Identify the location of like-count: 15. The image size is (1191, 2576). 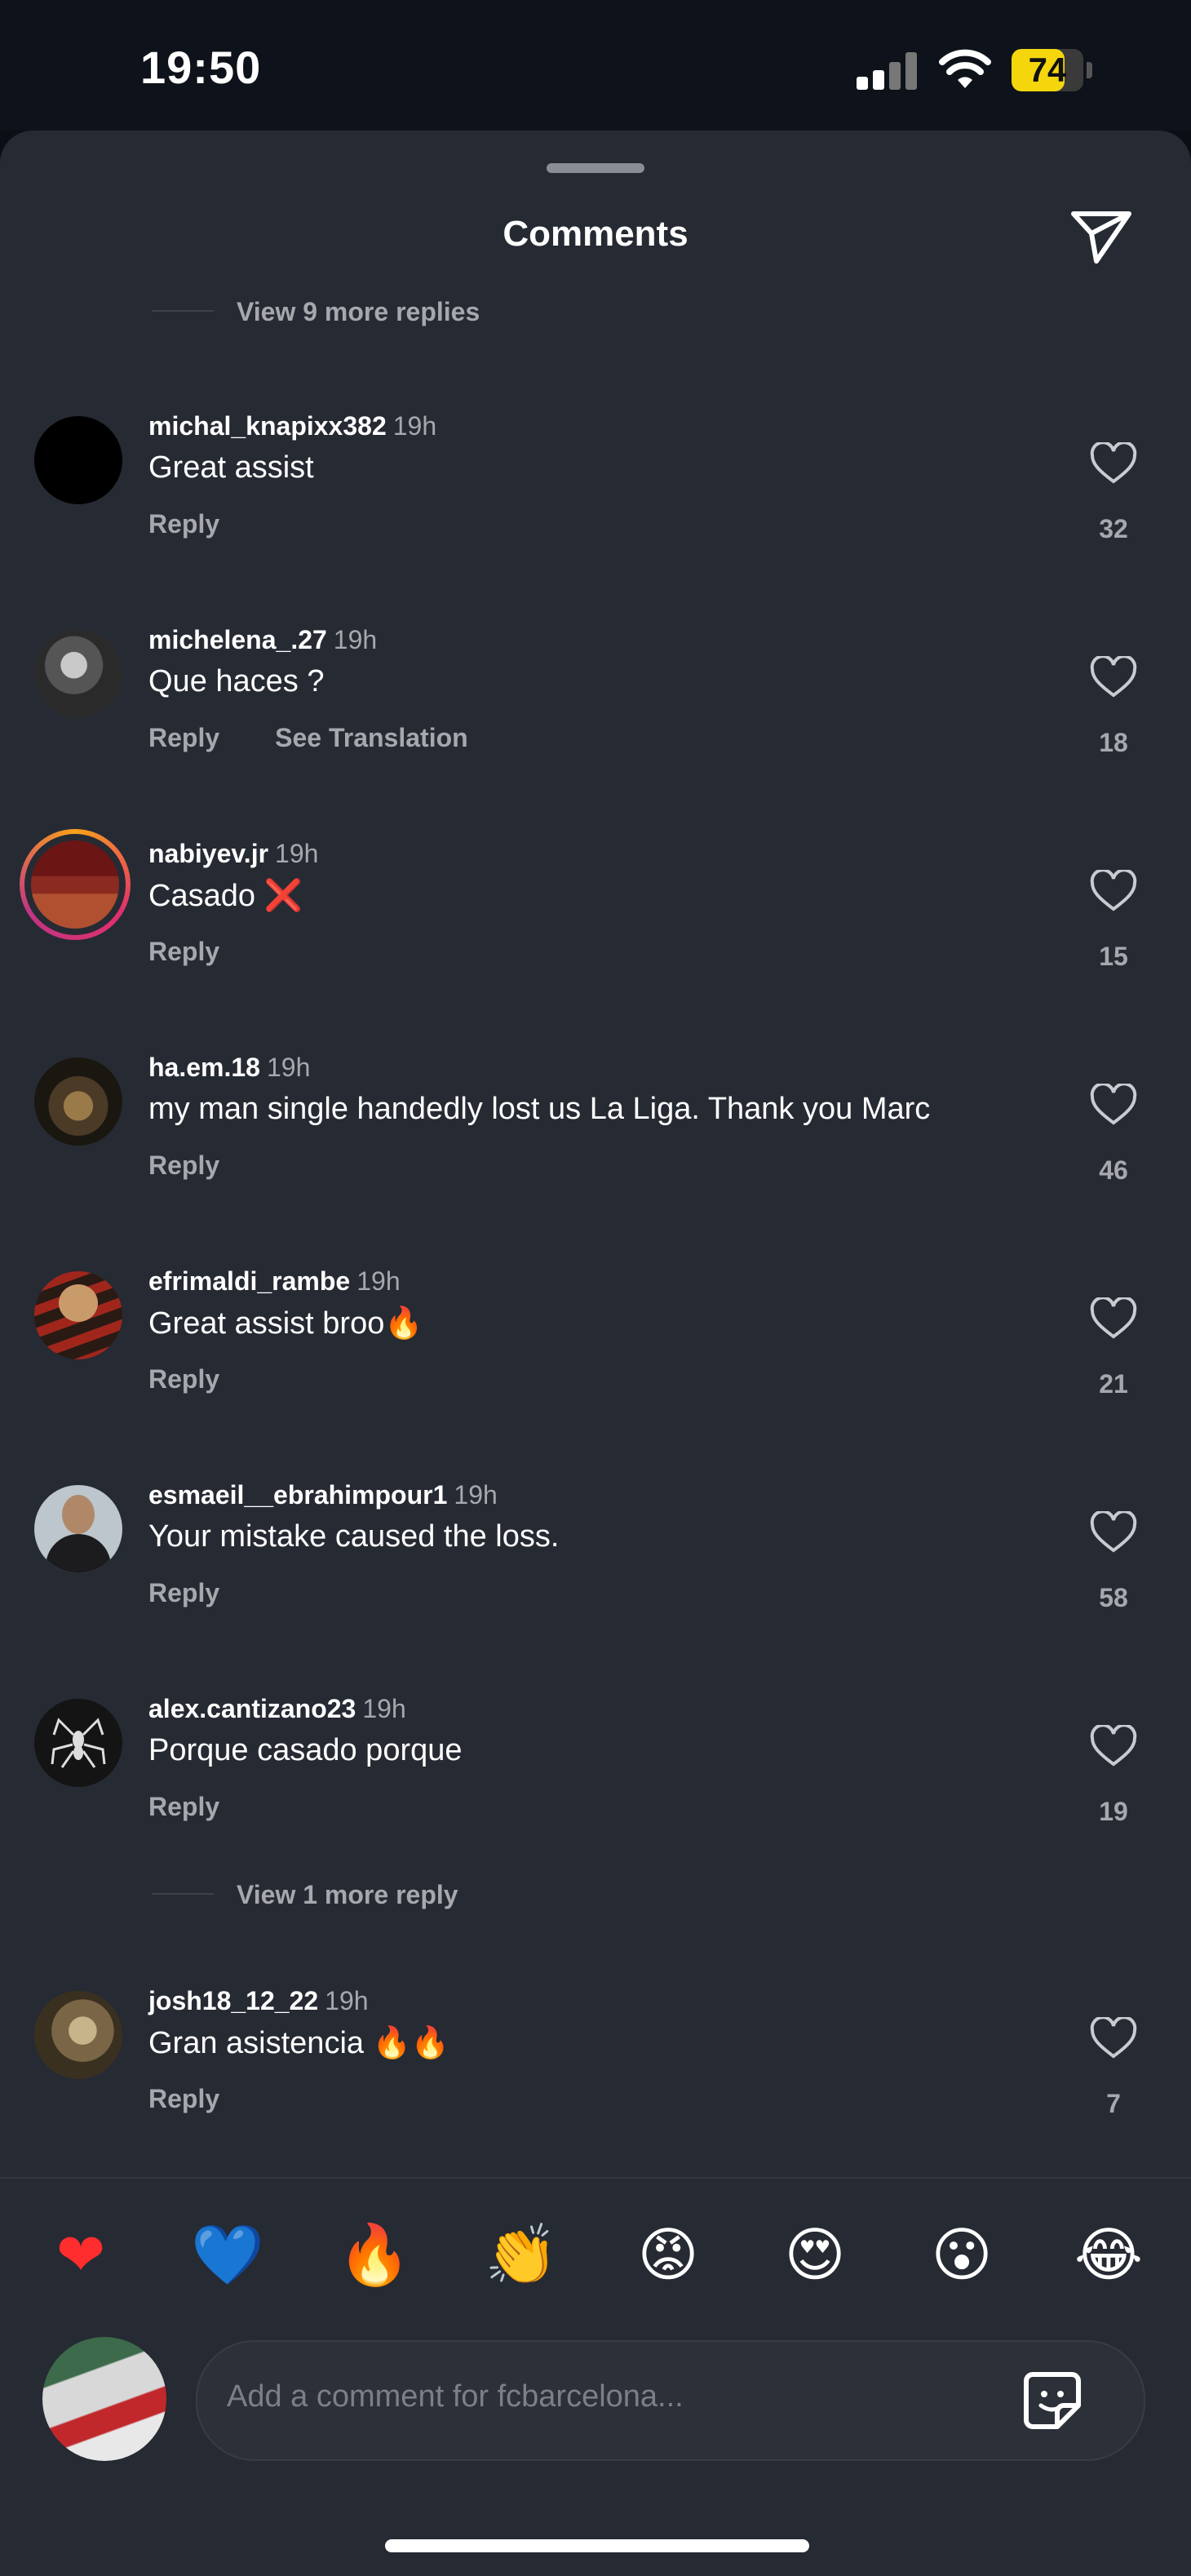
(1113, 956).